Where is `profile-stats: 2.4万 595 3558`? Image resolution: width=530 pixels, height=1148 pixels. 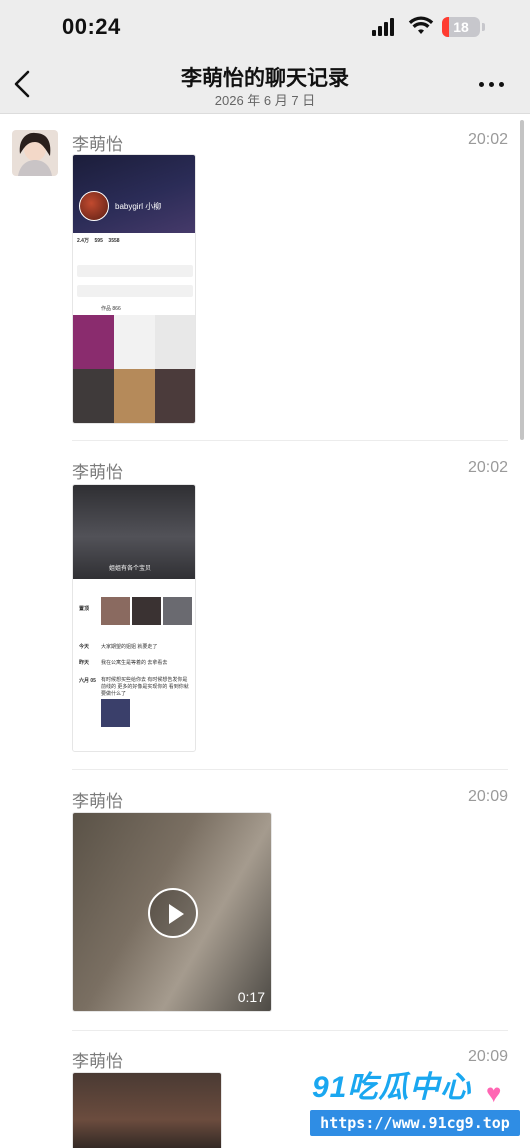 profile-stats: 2.4万 595 3558 is located at coordinates (98, 240).